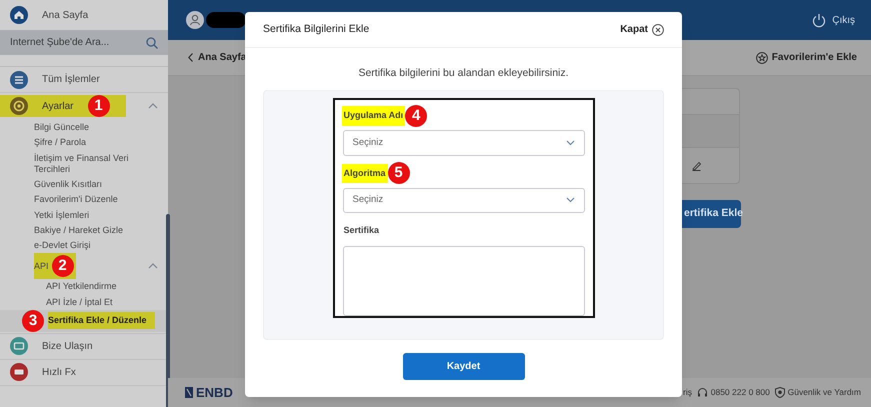 The height and width of the screenshot is (407, 871). What do you see at coordinates (19, 15) in the screenshot?
I see `home-icon` at bounding box center [19, 15].